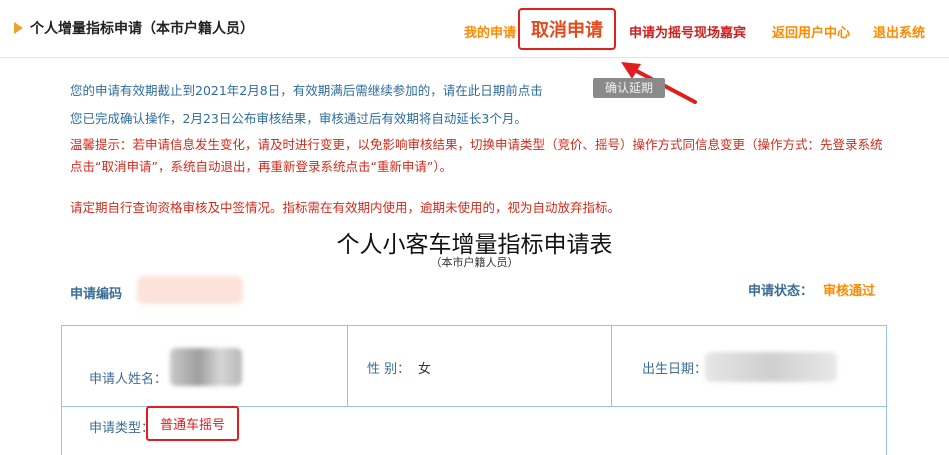  Describe the element at coordinates (675, 369) in the screenshot. I see `birth-date-label: 出生日期：` at that location.